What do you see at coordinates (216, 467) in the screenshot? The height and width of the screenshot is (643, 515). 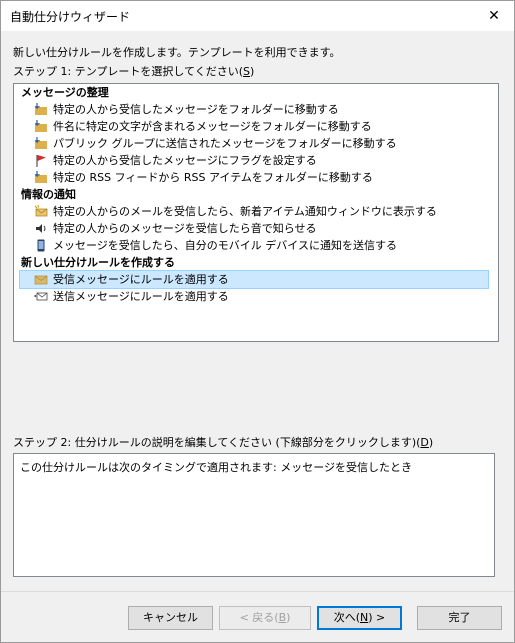 I see `rule-description-text: この仕分けルールは次のタイミングで適用されます: メッセージを受信したとき` at bounding box center [216, 467].